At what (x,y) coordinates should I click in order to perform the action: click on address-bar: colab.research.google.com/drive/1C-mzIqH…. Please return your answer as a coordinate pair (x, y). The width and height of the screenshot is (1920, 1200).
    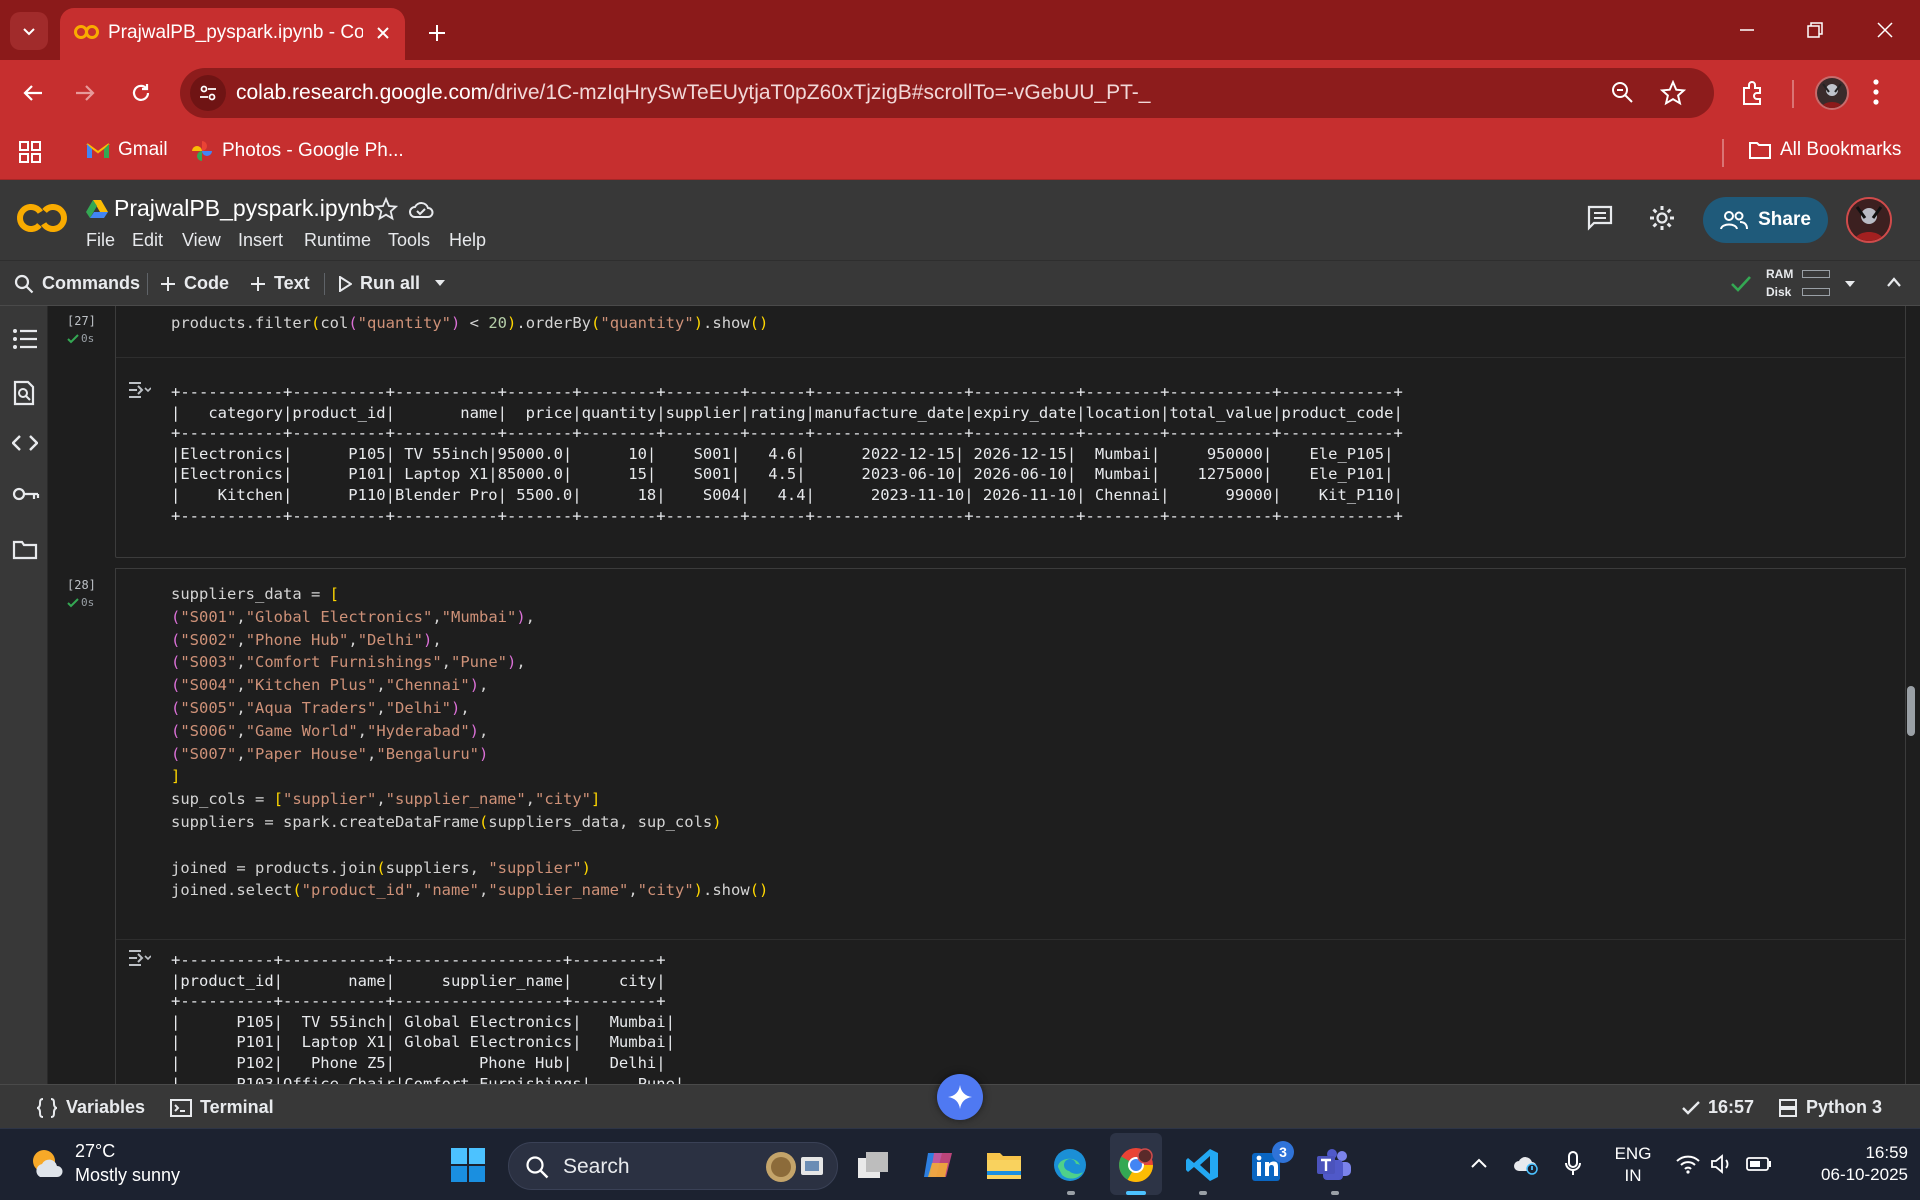
    Looking at the image, I should click on (947, 93).